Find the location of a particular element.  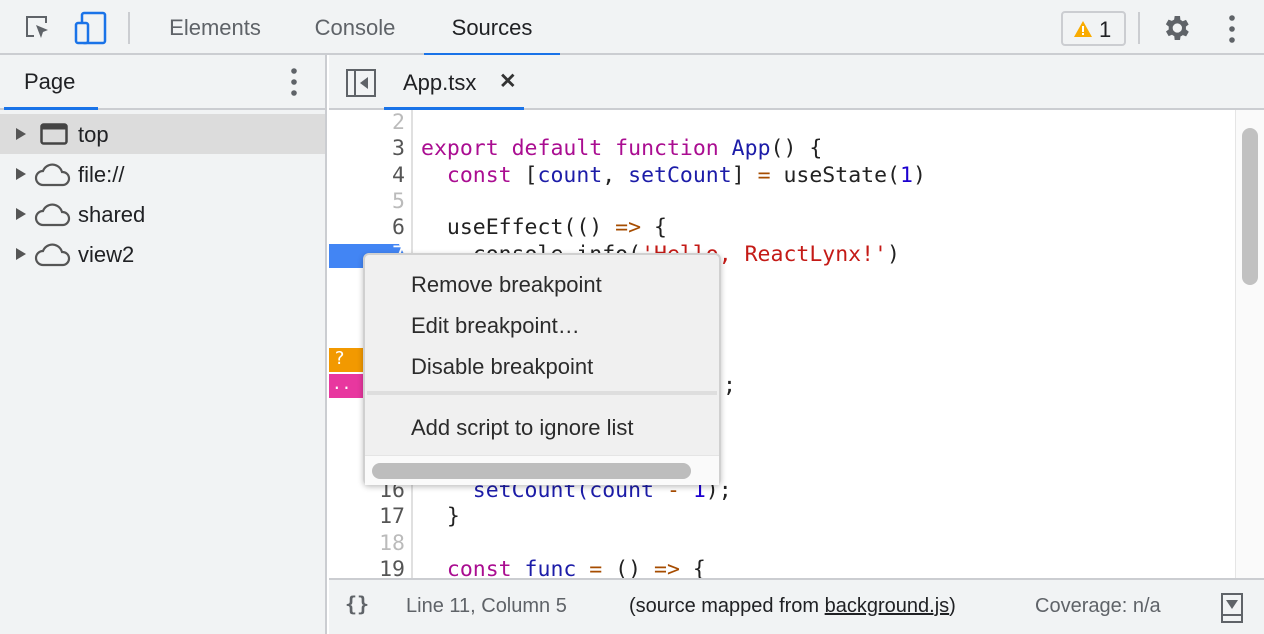

source-map-info: (source mapped from background.js) is located at coordinates (792, 606).